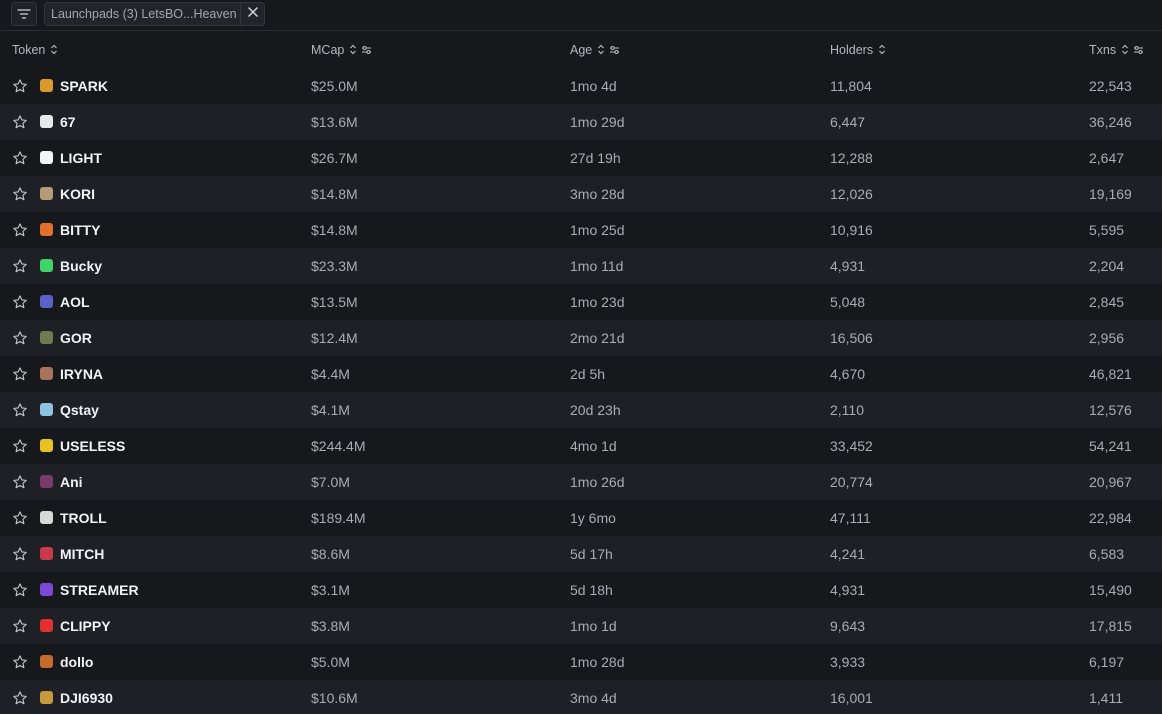 This screenshot has height=714, width=1162. I want to click on age-value: 27d 19h, so click(595, 158).